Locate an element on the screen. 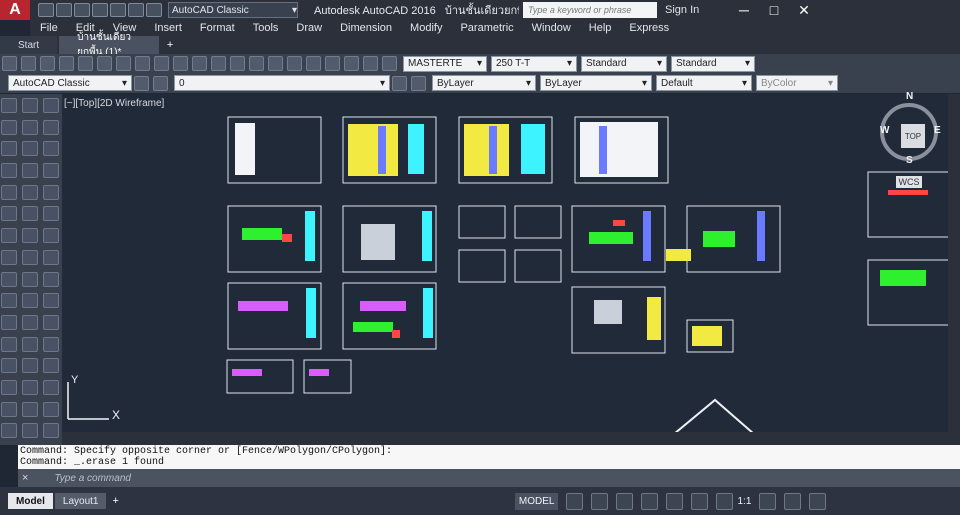 This screenshot has height=515, width=960. dim-style-dropdown: 250 T-T ▾ is located at coordinates (534, 63).